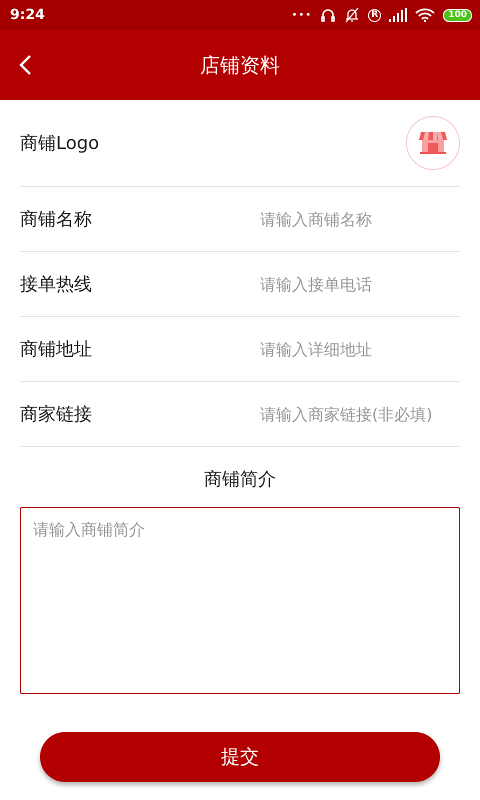  Describe the element at coordinates (240, 479) in the screenshot. I see `section-title: 商铺简介` at that location.